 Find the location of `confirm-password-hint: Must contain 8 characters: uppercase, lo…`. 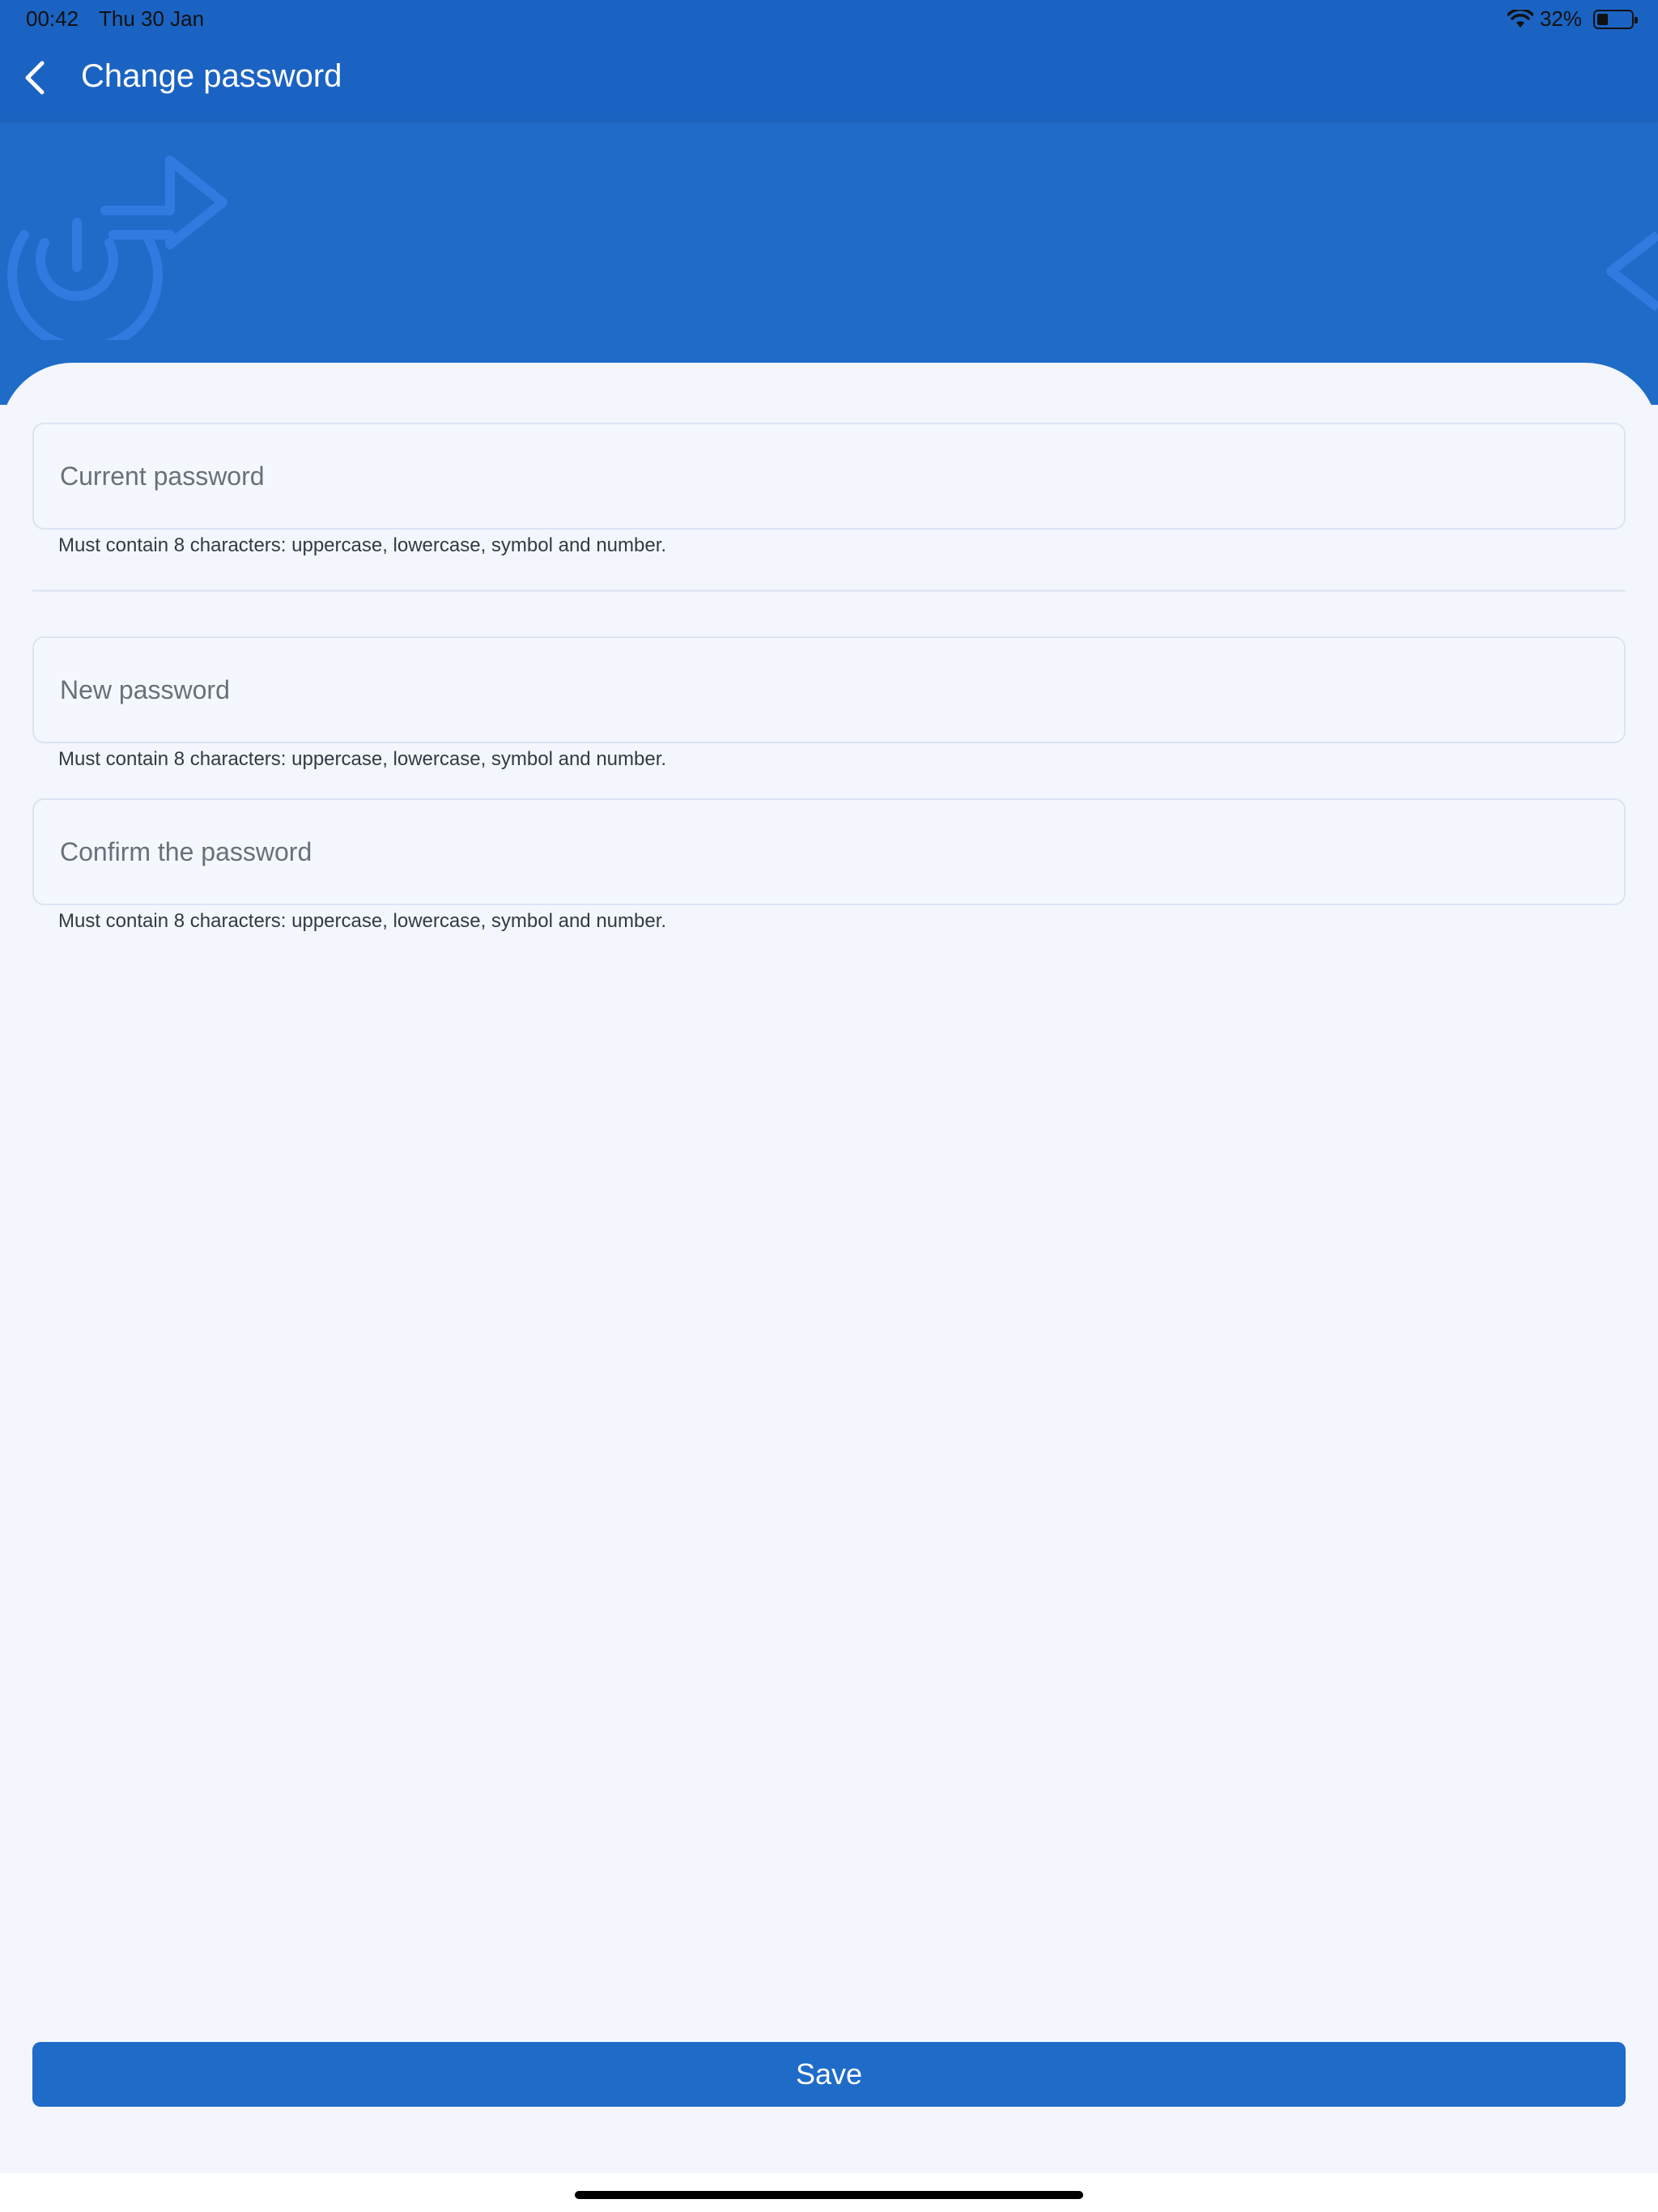

confirm-password-hint: Must contain 8 characters: uppercase, lo… is located at coordinates (362, 921).